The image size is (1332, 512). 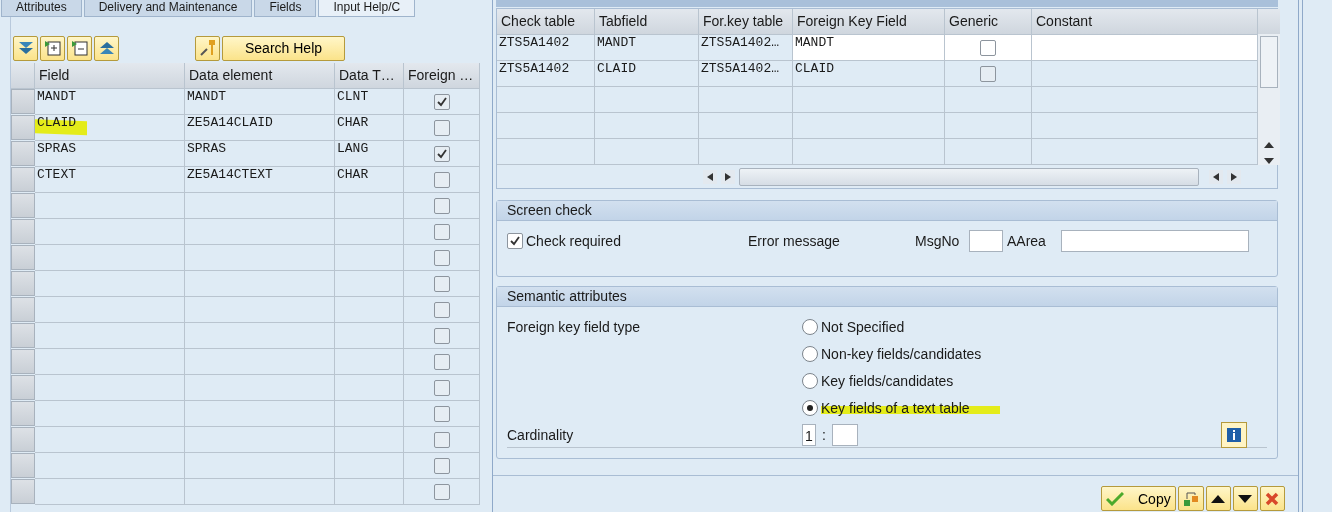 What do you see at coordinates (1155, 240) in the screenshot?
I see `aarea-field` at bounding box center [1155, 240].